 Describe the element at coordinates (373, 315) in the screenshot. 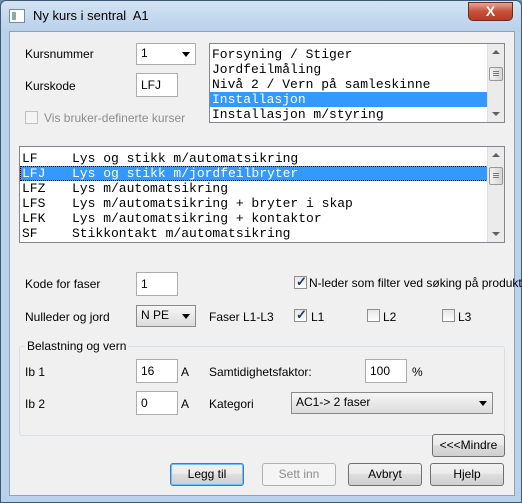

I see `l2-checkbox` at that location.